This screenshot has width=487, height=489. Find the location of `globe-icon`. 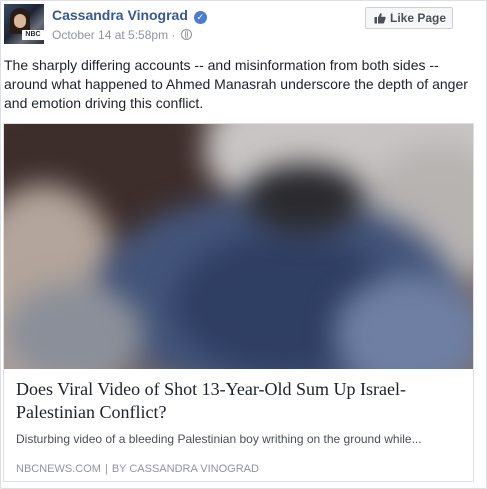

globe-icon is located at coordinates (186, 34).